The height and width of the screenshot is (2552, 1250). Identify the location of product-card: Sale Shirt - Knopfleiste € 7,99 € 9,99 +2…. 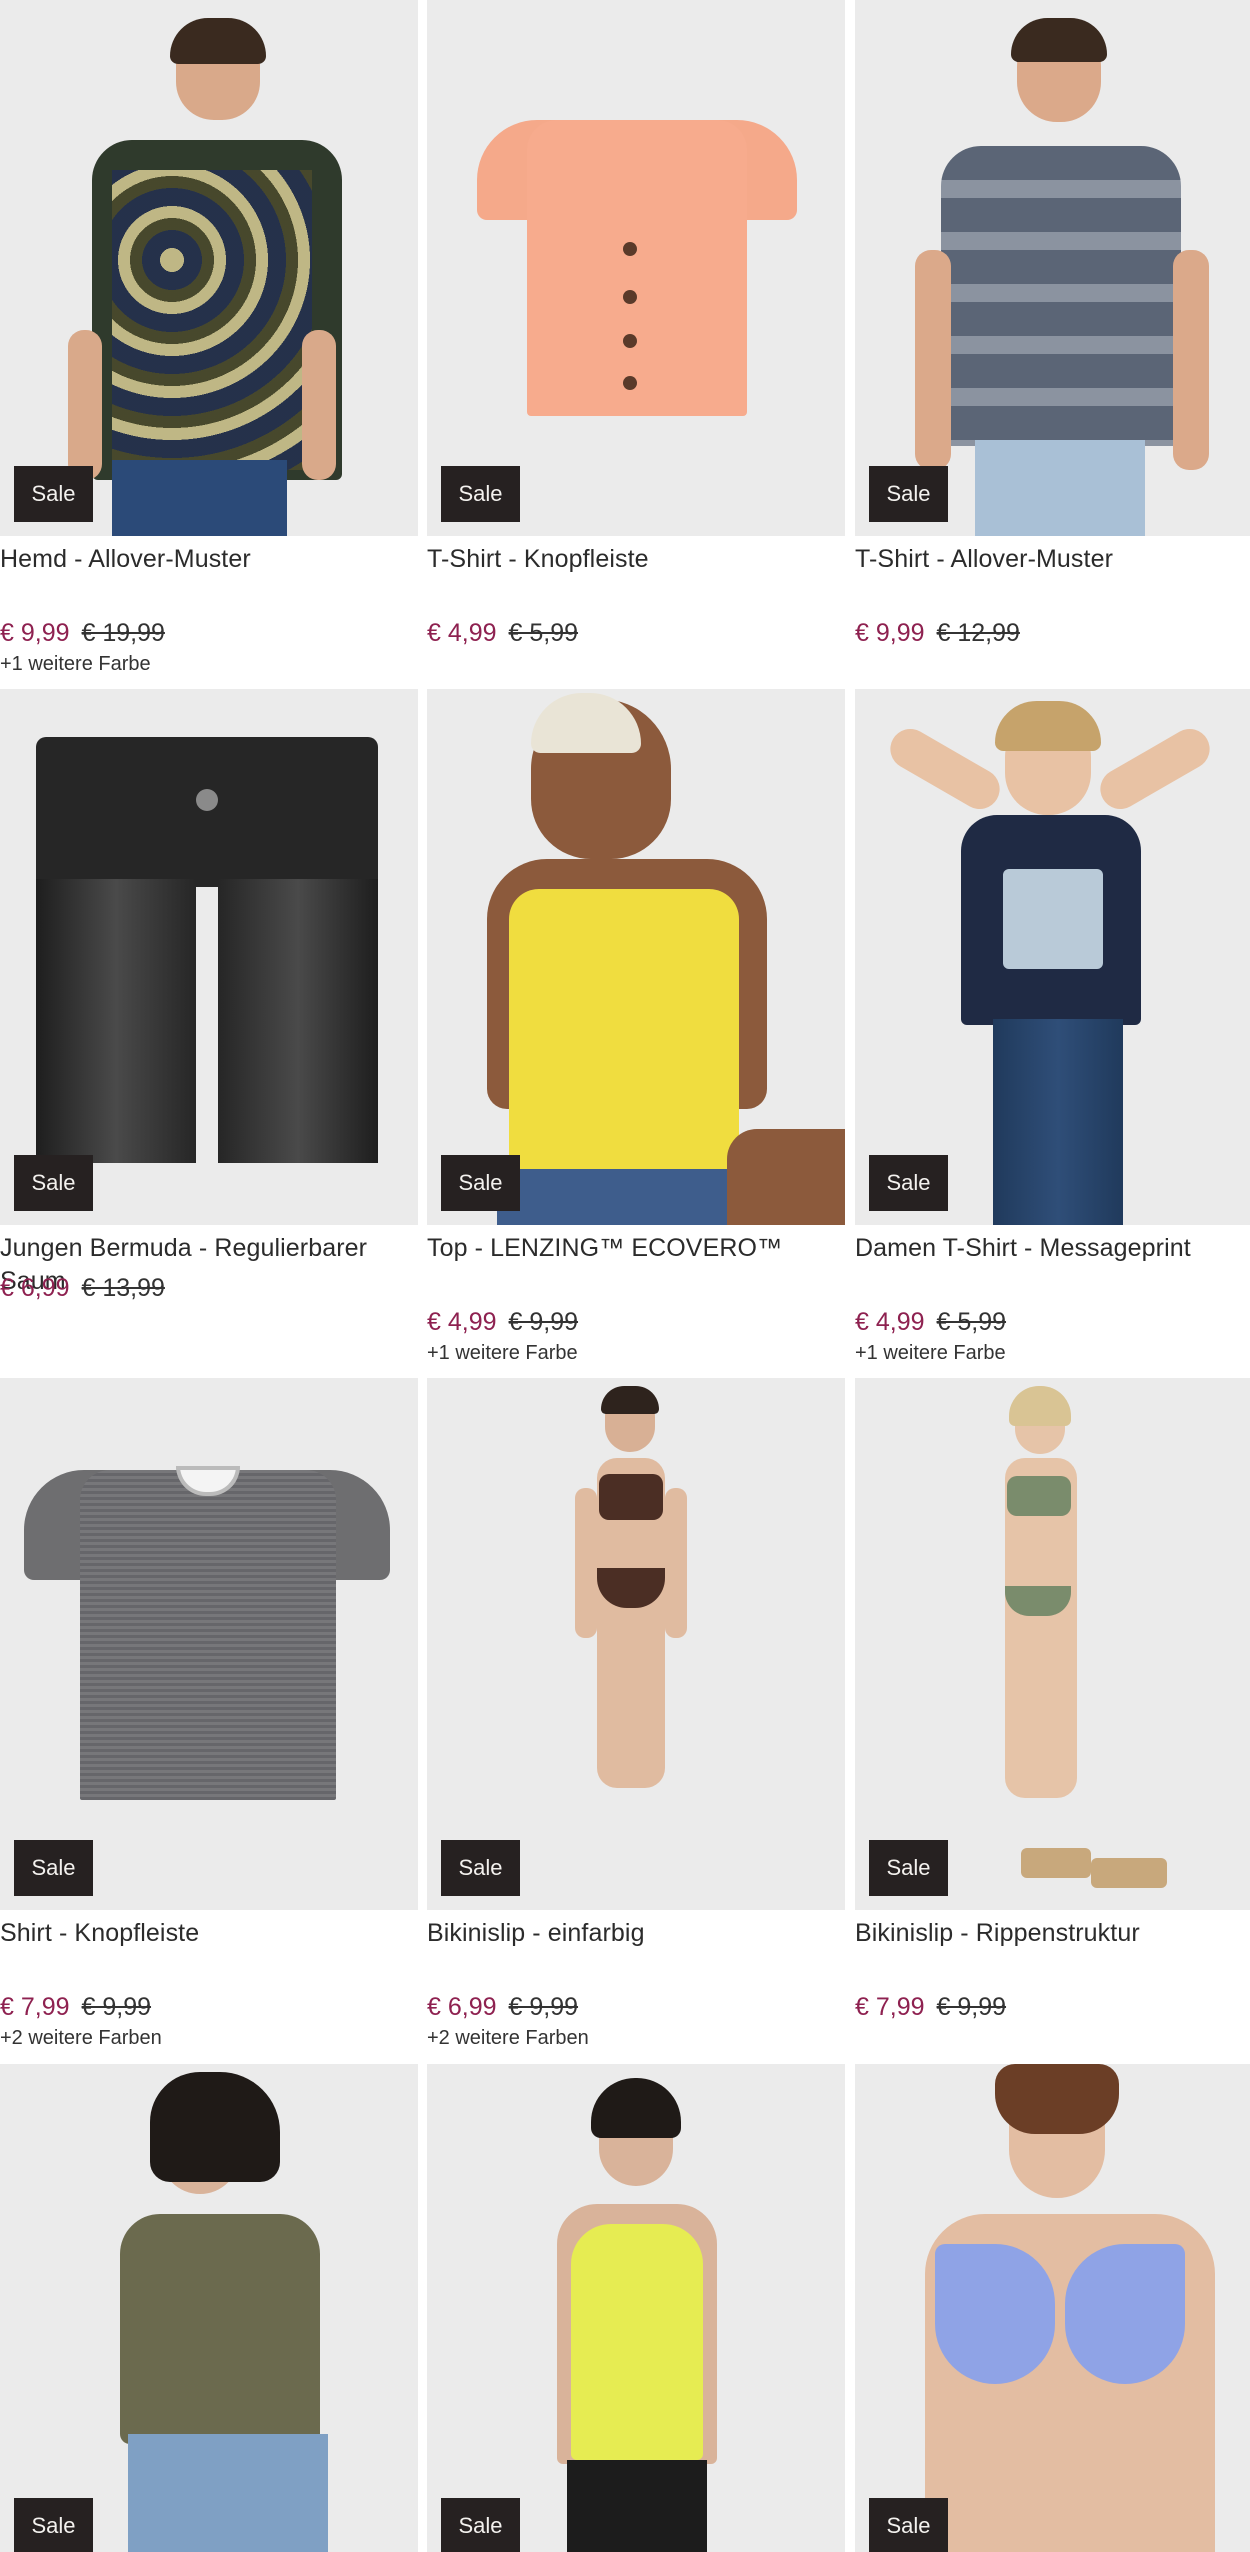
(209, 1714).